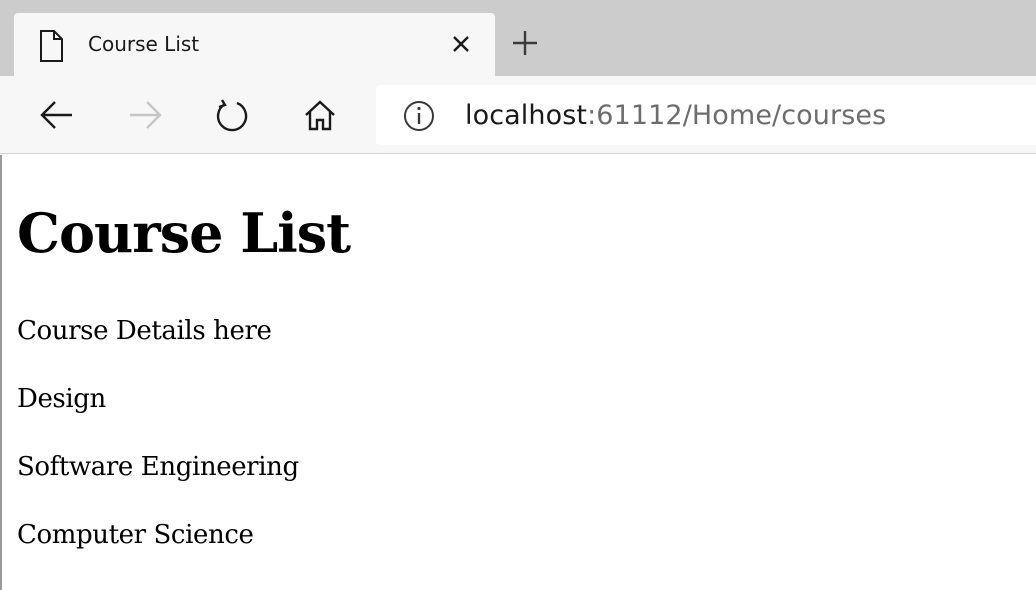  I want to click on address-bar: localhost:61112/Home/courses, so click(706, 115).